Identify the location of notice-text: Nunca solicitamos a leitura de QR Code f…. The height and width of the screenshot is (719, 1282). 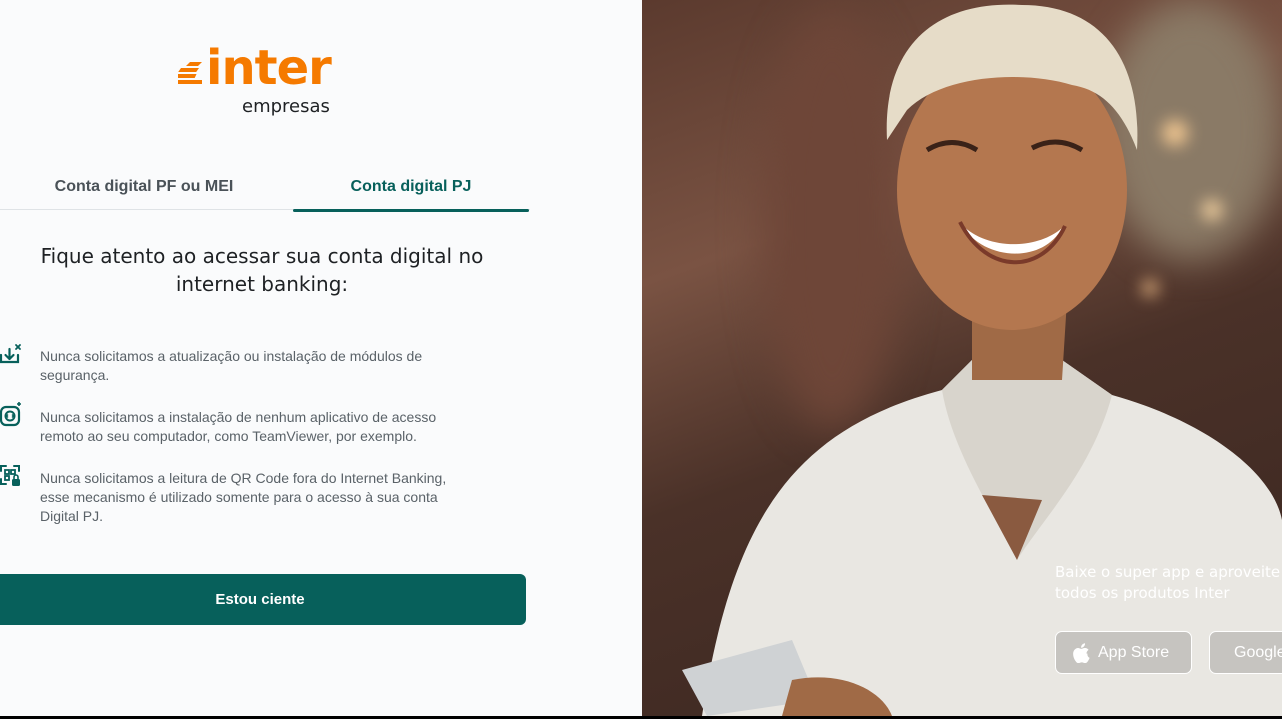
(275, 497).